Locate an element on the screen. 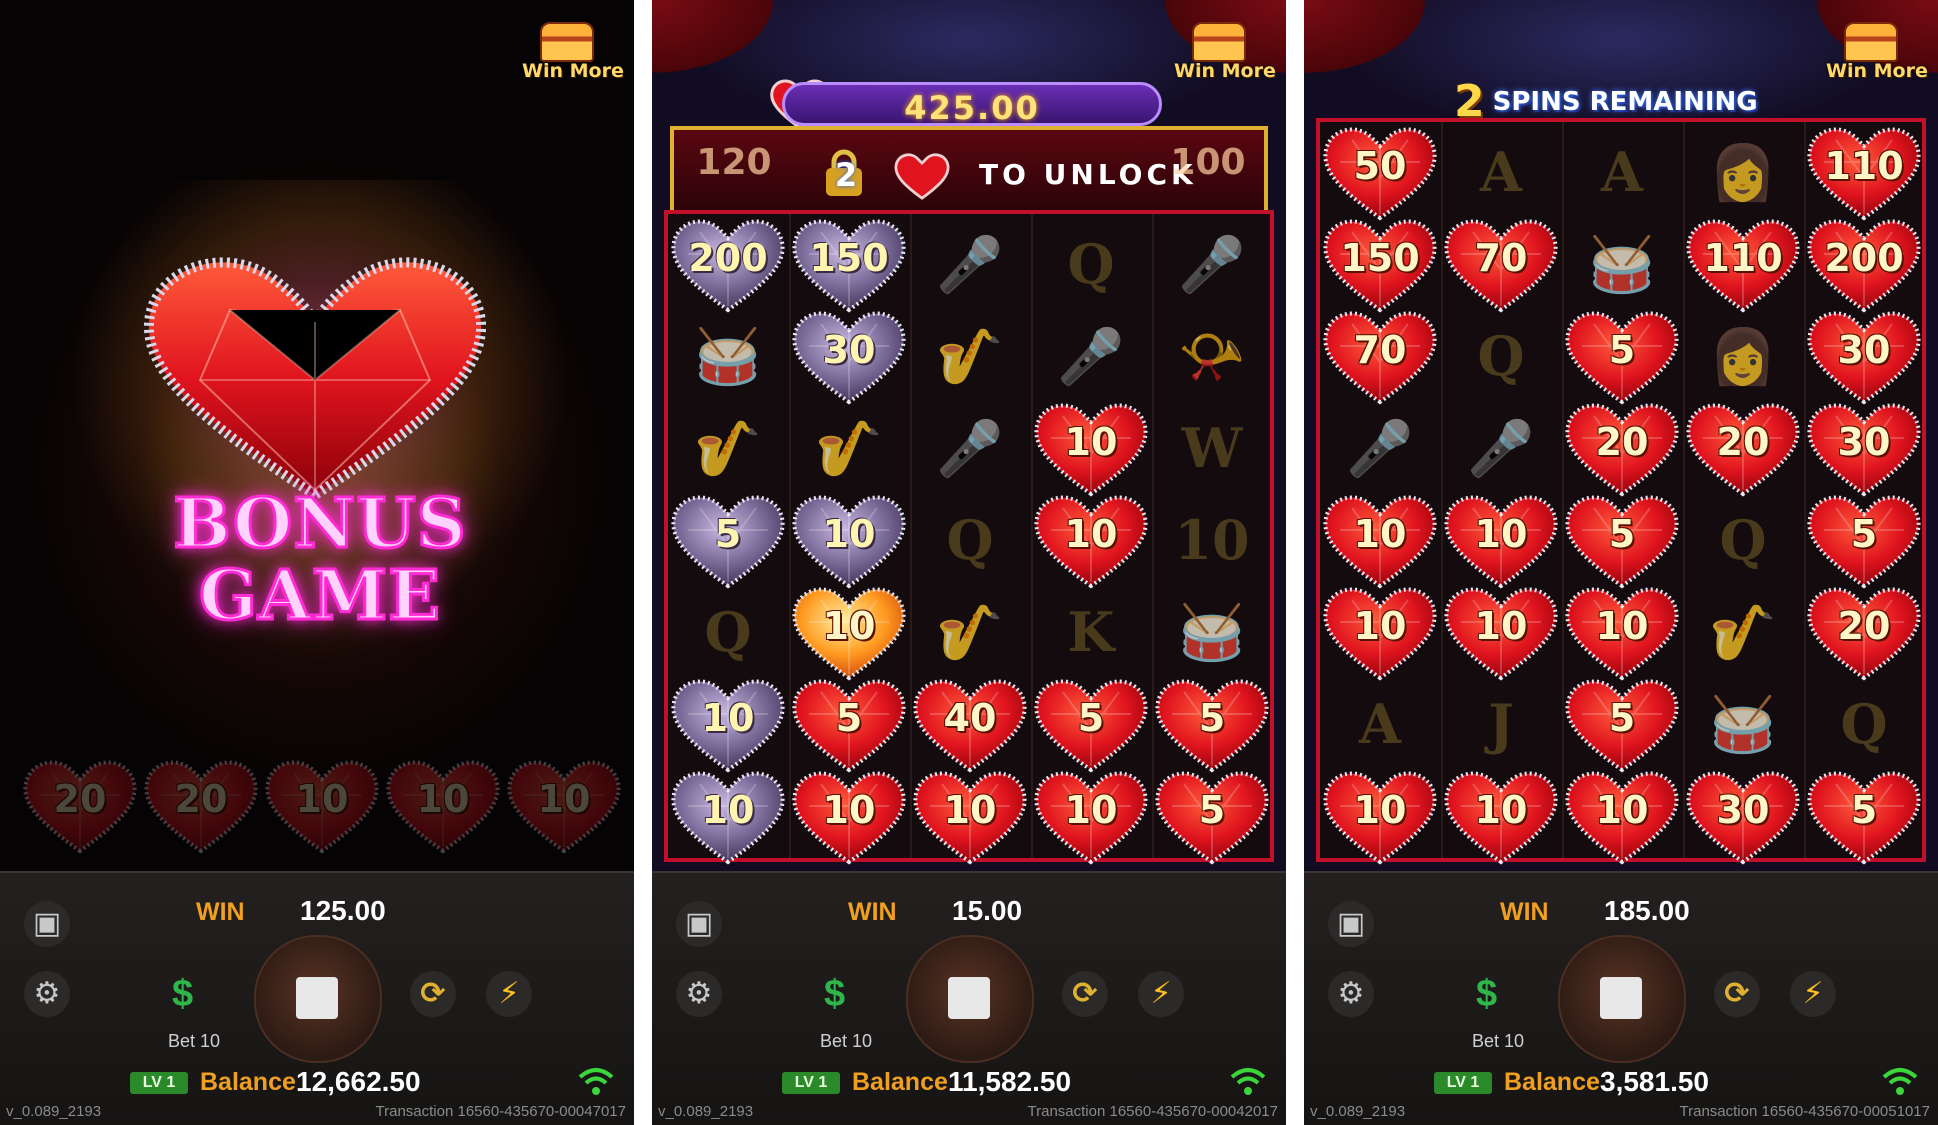  symbol-text: 🎷 is located at coordinates (970, 632).